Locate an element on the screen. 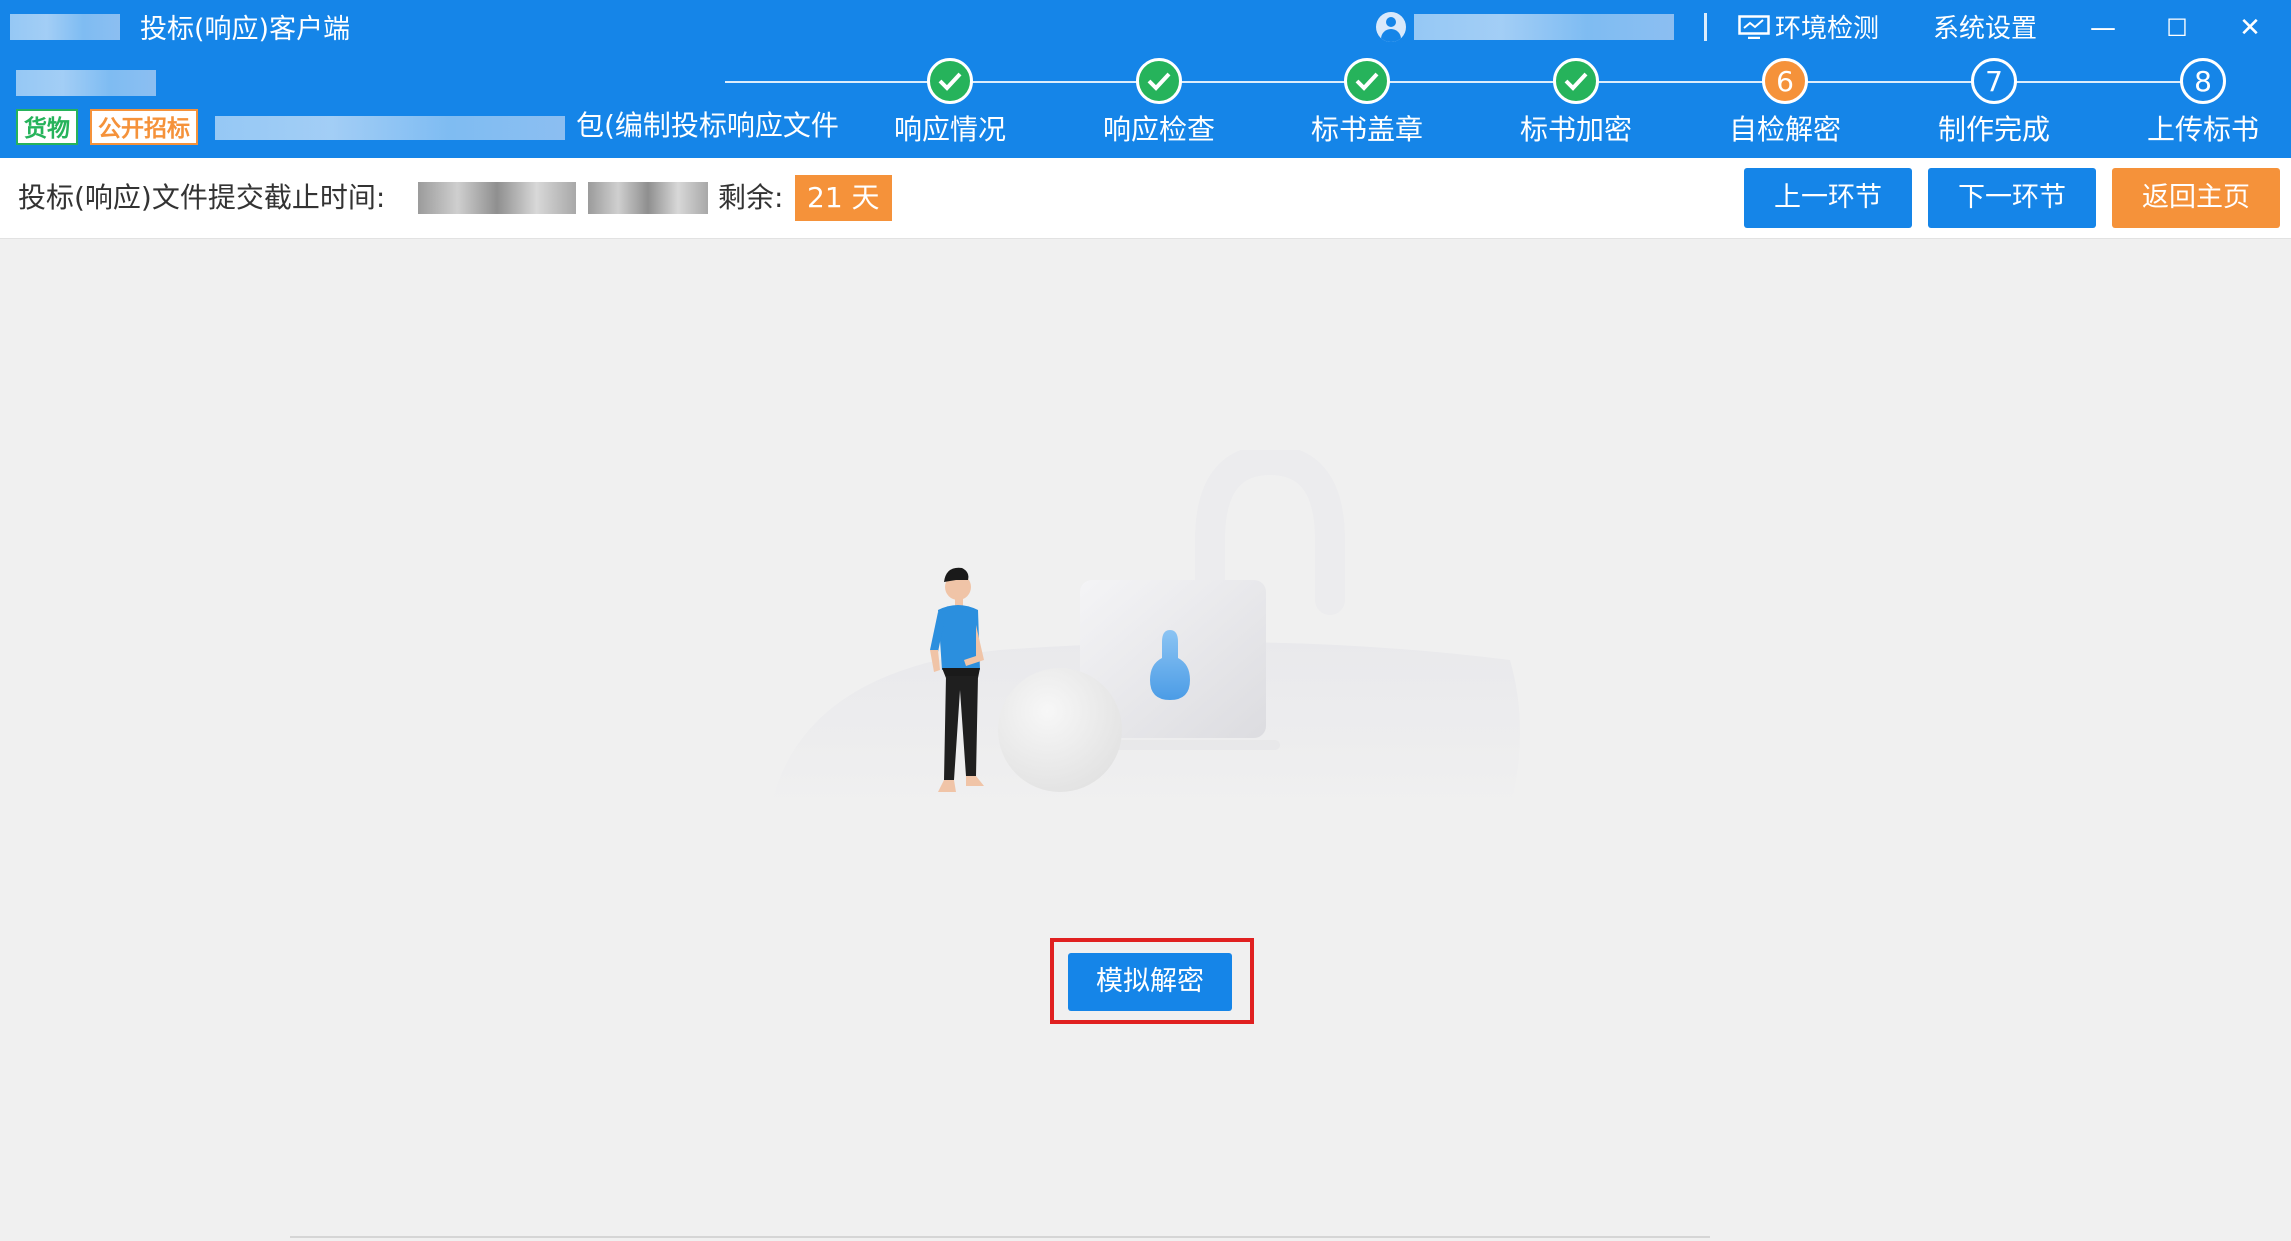 The image size is (2291, 1241). step-encrypt: 标书加密 is located at coordinates (1576, 104).